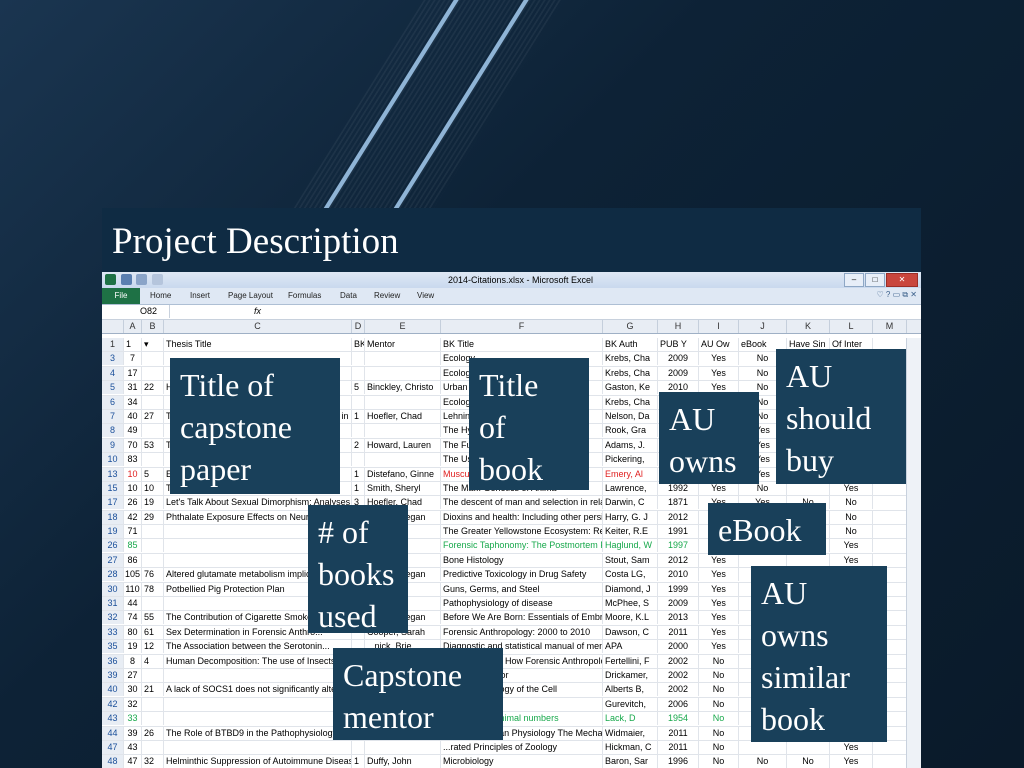 The width and height of the screenshot is (1024, 768). What do you see at coordinates (121, 296) in the screenshot?
I see `tab-file: File` at bounding box center [121, 296].